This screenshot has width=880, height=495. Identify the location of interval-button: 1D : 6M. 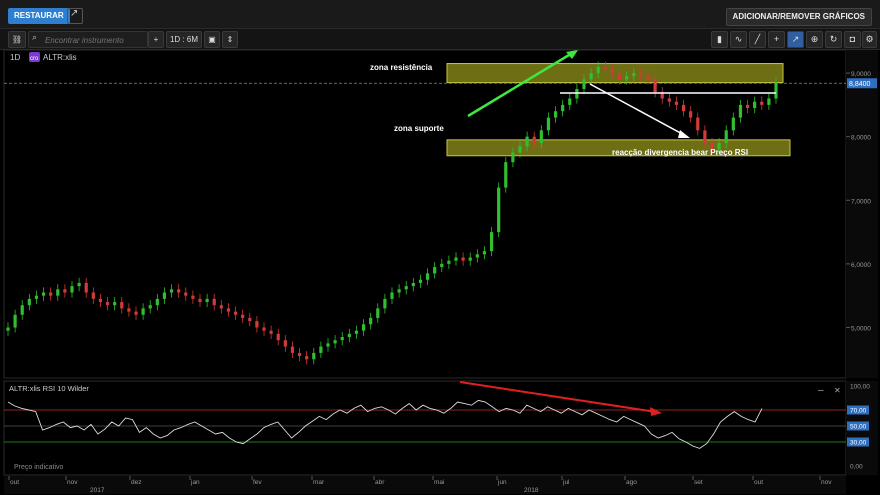
(184, 39).